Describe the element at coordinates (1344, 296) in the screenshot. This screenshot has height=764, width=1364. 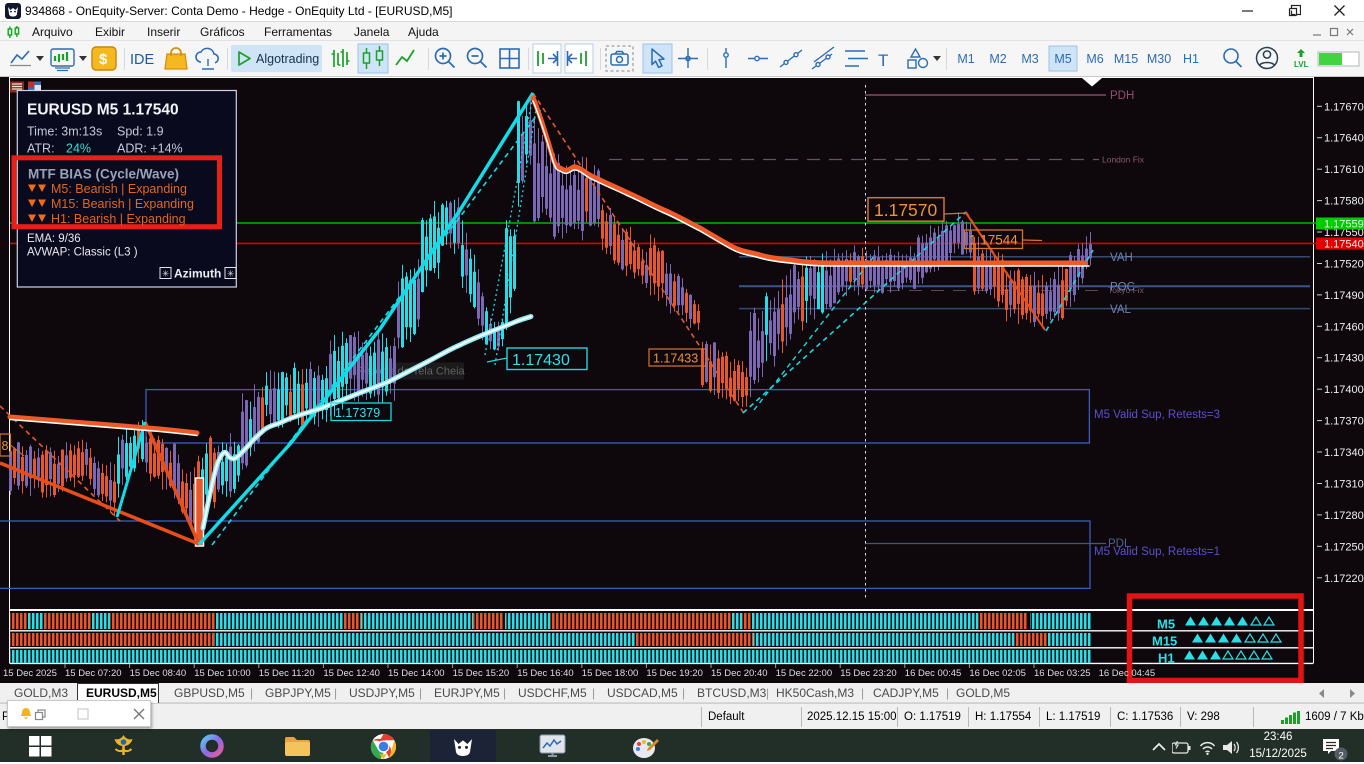
I see `svg-text: 1.17490` at that location.